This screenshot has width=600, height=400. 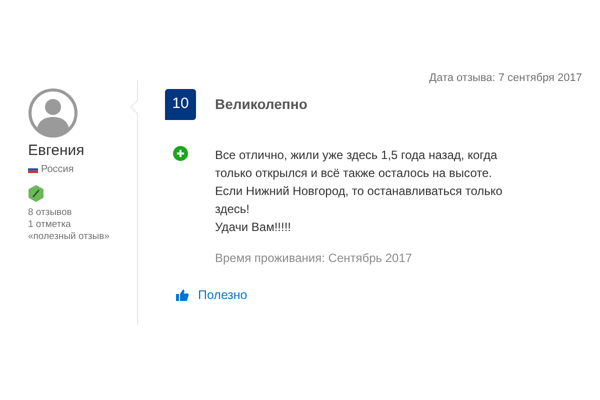 What do you see at coordinates (314, 258) in the screenshot?
I see `stay-period: Время проживания: Сентябрь 2017` at bounding box center [314, 258].